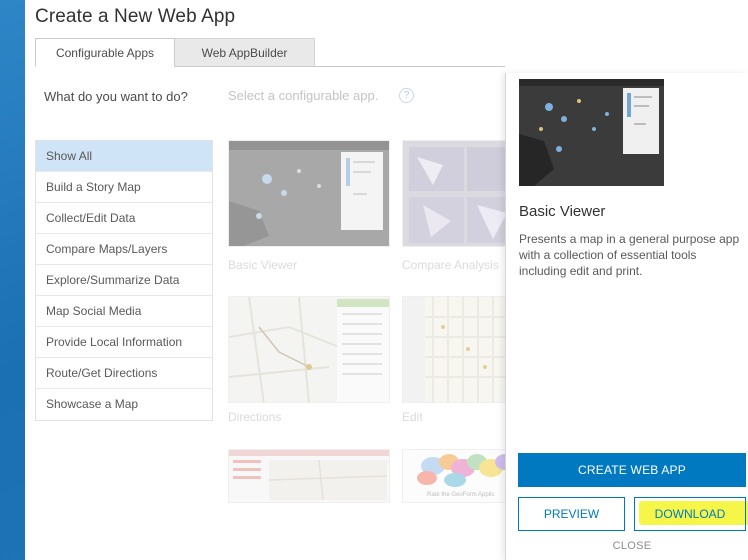 This screenshot has height=560, width=748. Describe the element at coordinates (406, 95) in the screenshot. I see `help-circle-icon: ?` at that location.